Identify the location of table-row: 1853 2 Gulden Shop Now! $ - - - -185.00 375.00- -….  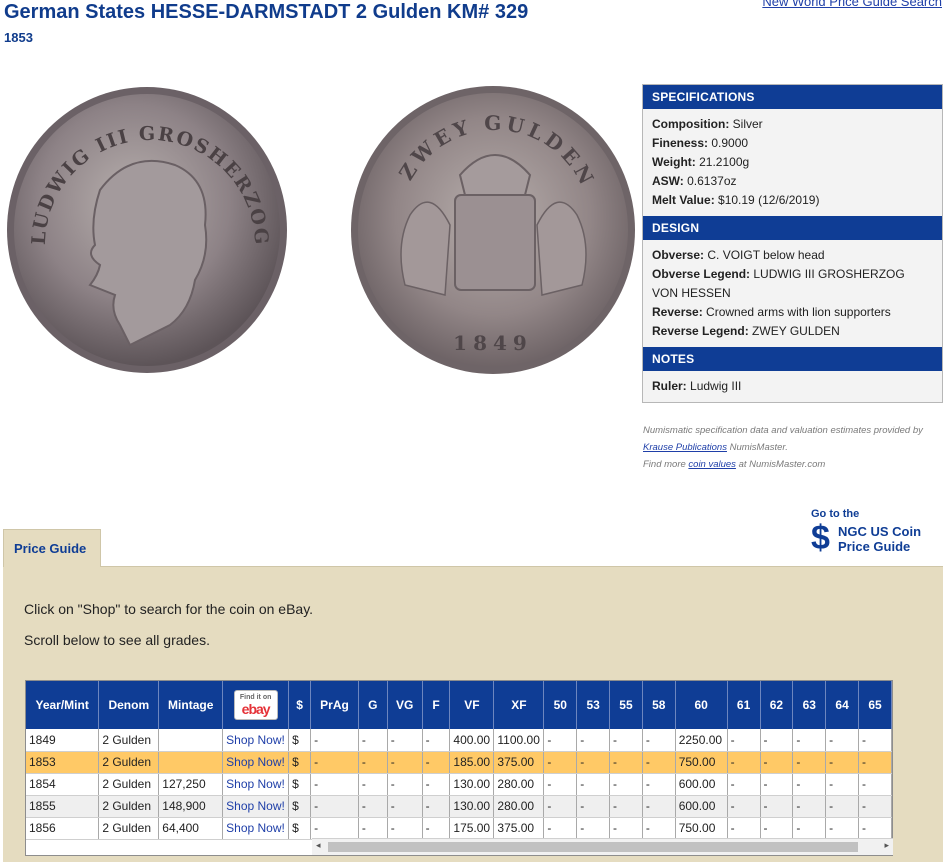
(459, 762).